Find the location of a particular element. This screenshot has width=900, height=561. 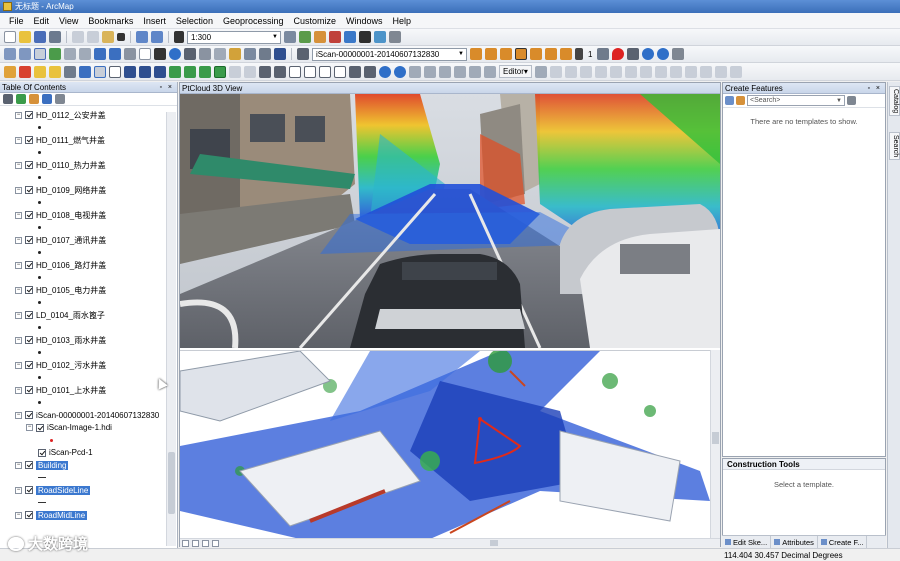

select-by-polygon-icon is located at coordinates (100, 71).